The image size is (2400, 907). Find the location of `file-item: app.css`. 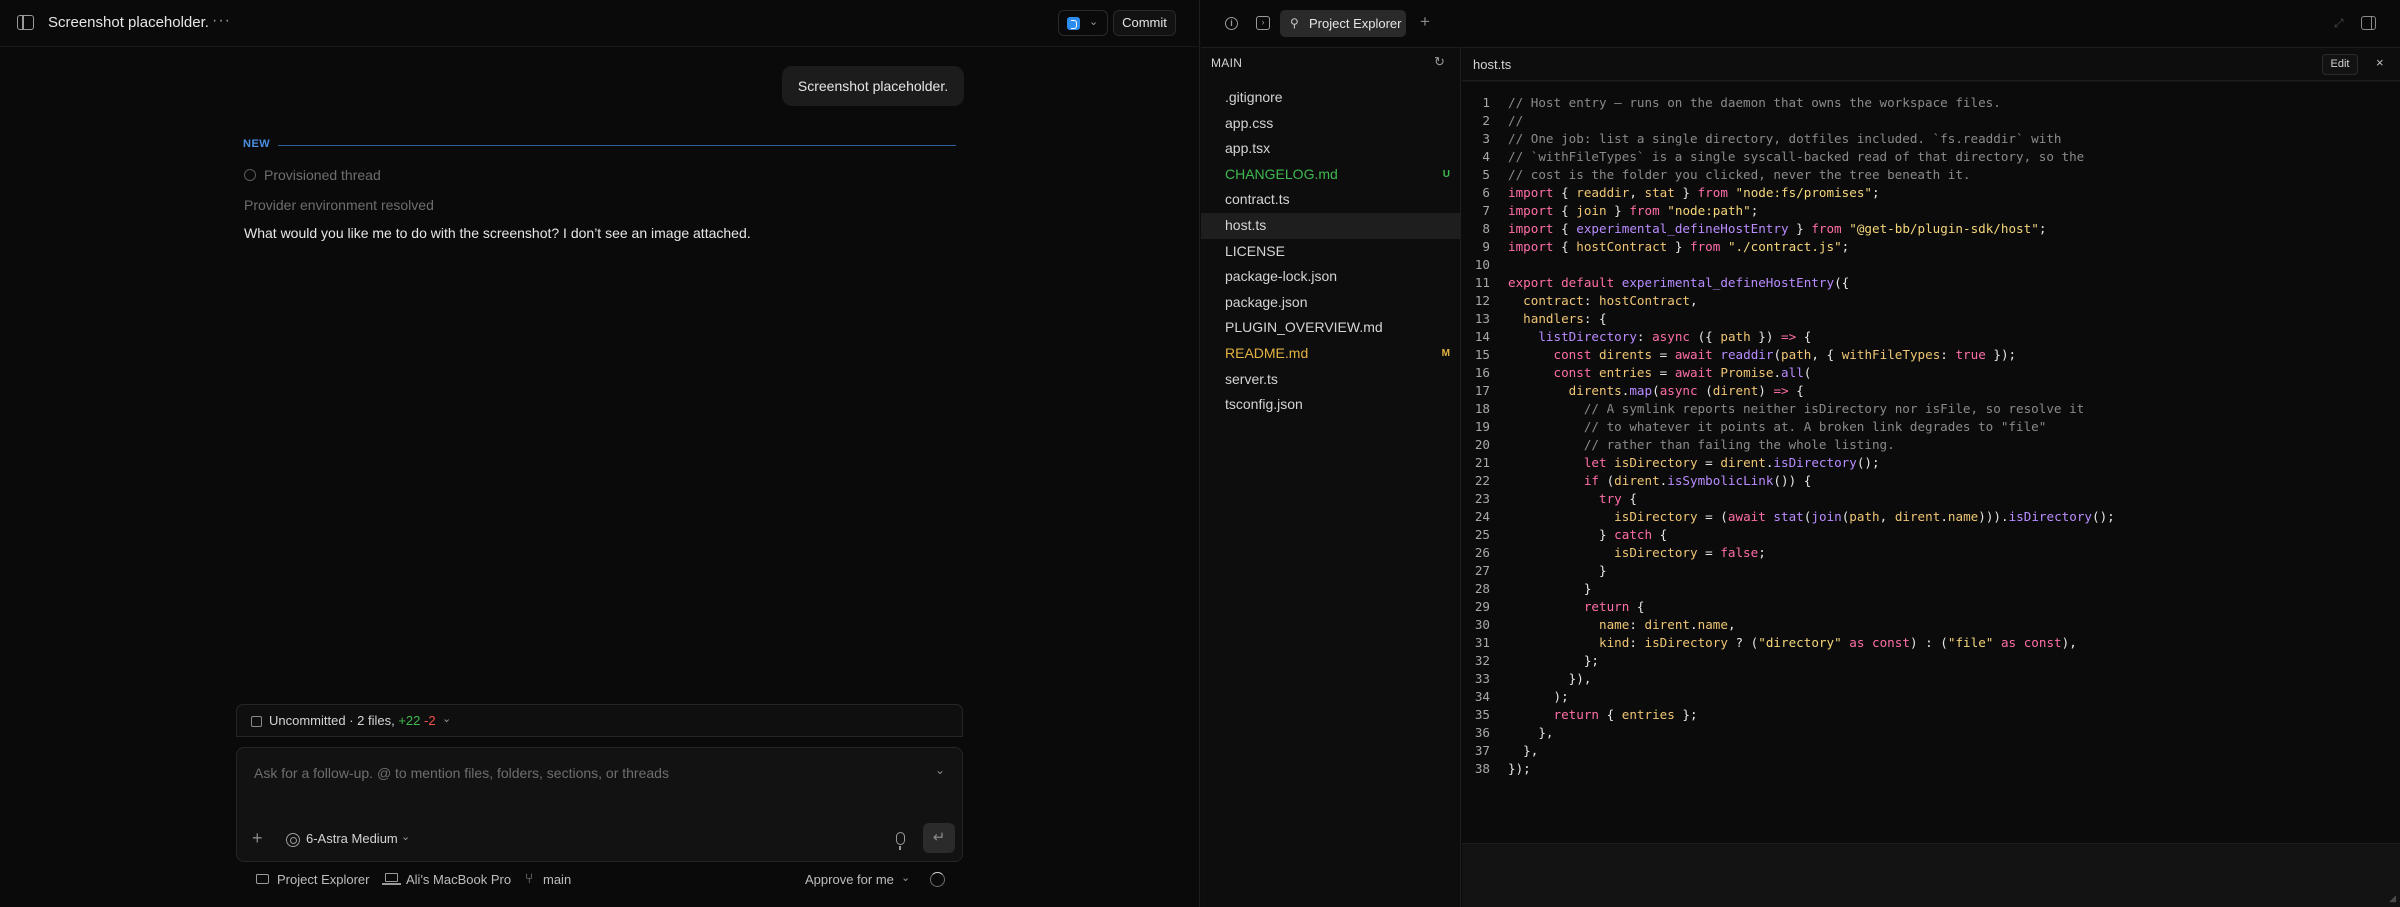

file-item: app.css is located at coordinates (1330, 124).